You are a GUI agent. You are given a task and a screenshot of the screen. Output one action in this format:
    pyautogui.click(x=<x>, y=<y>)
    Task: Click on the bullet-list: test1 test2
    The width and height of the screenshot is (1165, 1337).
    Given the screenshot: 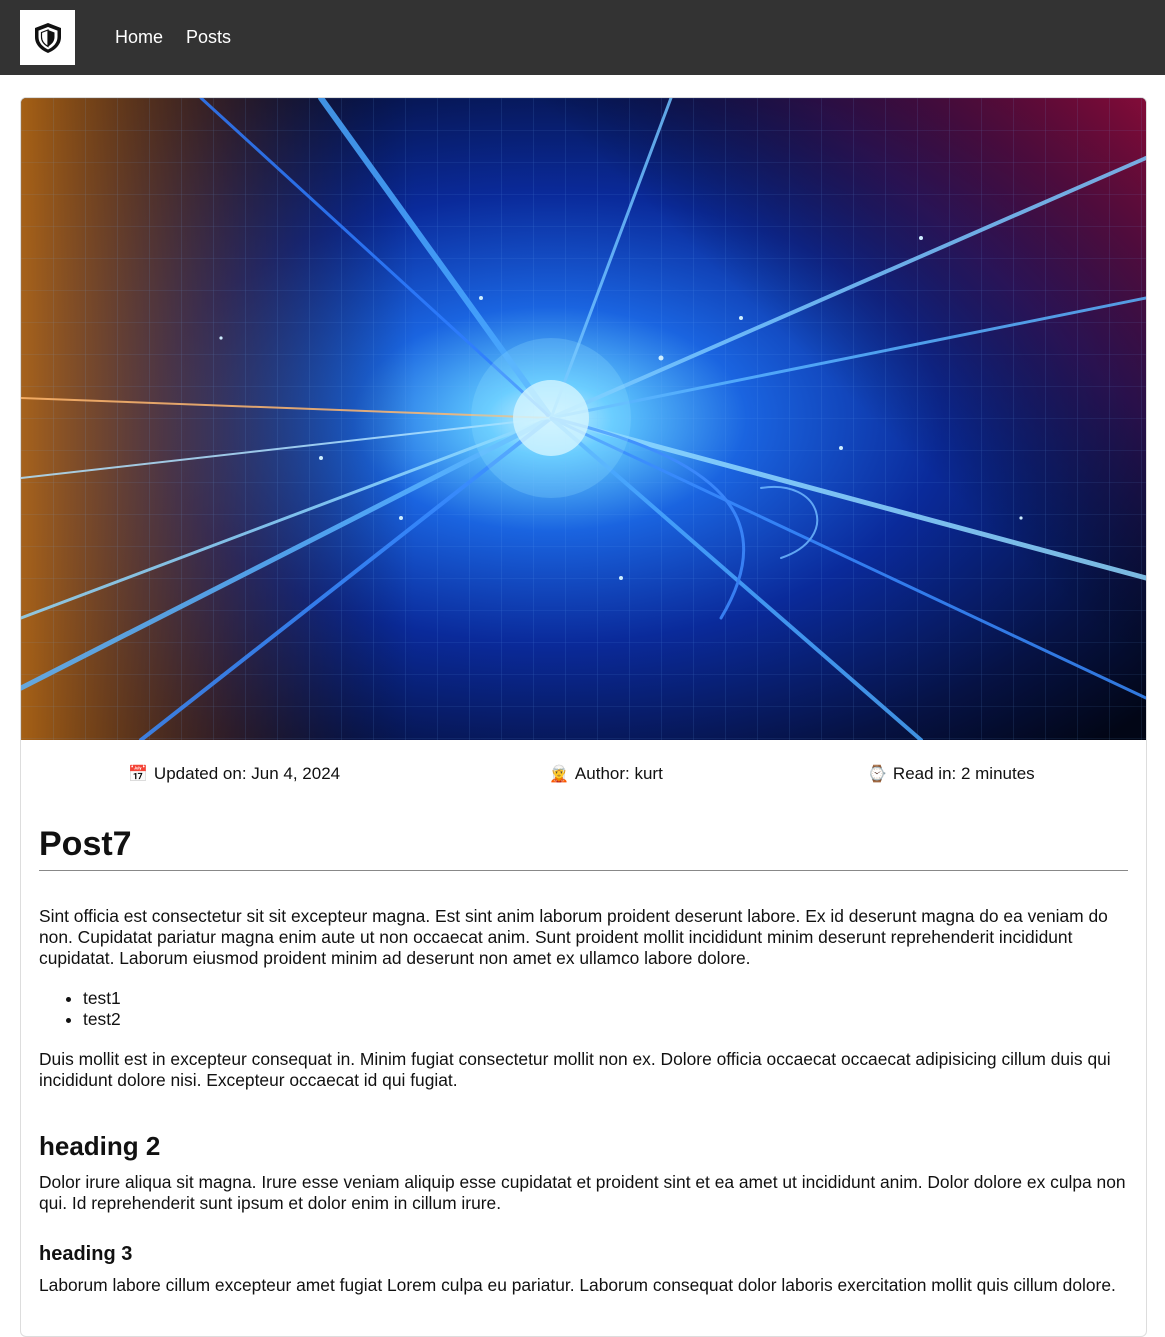 What is the action you would take?
    pyautogui.click(x=583, y=1009)
    